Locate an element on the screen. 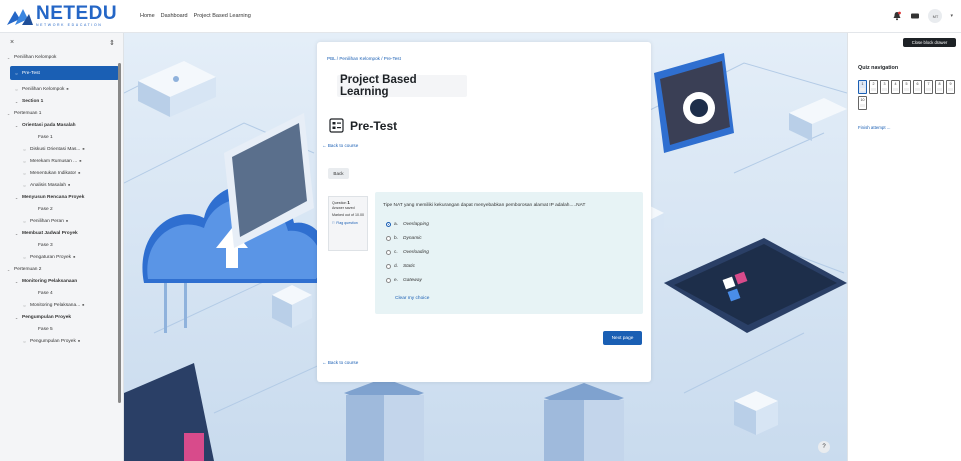 The width and height of the screenshot is (961, 461). nav-link-course: Project Based Learning is located at coordinates (222, 16).